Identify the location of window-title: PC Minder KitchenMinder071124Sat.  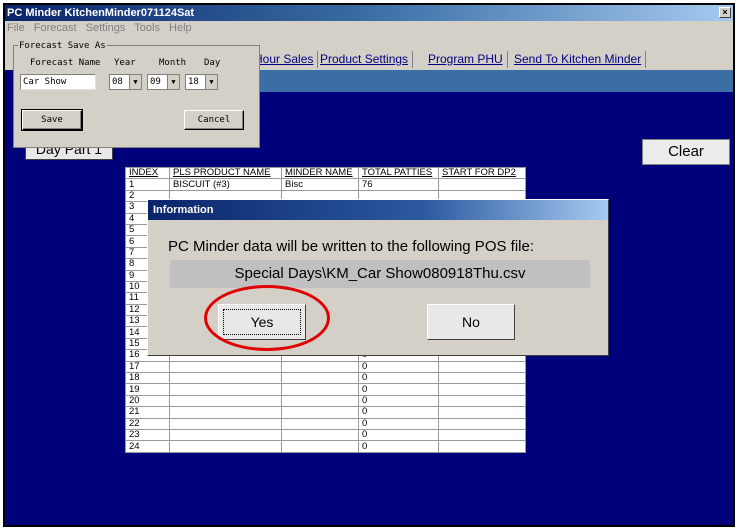
(101, 13).